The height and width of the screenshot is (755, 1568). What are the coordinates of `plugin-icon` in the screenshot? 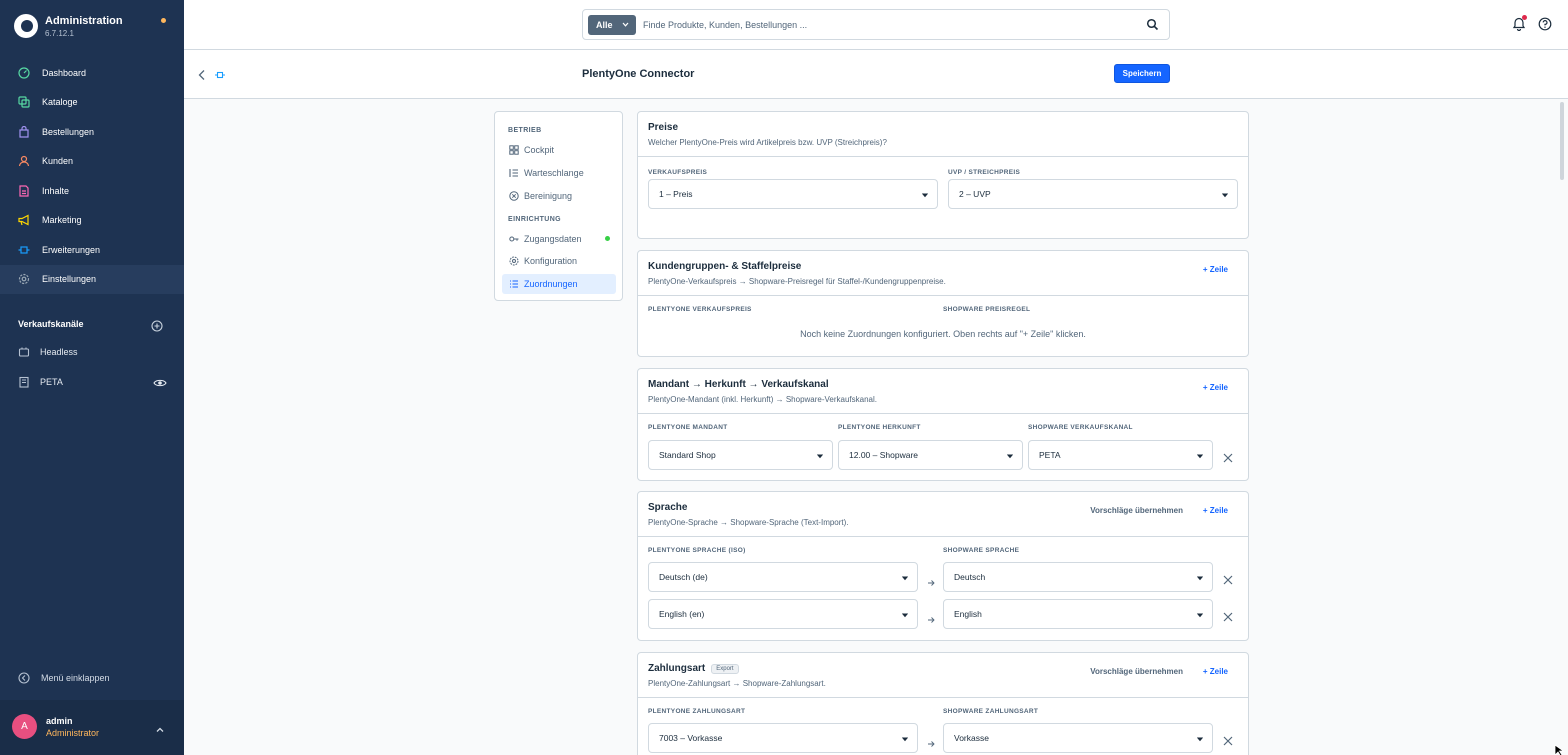 It's located at (220, 74).